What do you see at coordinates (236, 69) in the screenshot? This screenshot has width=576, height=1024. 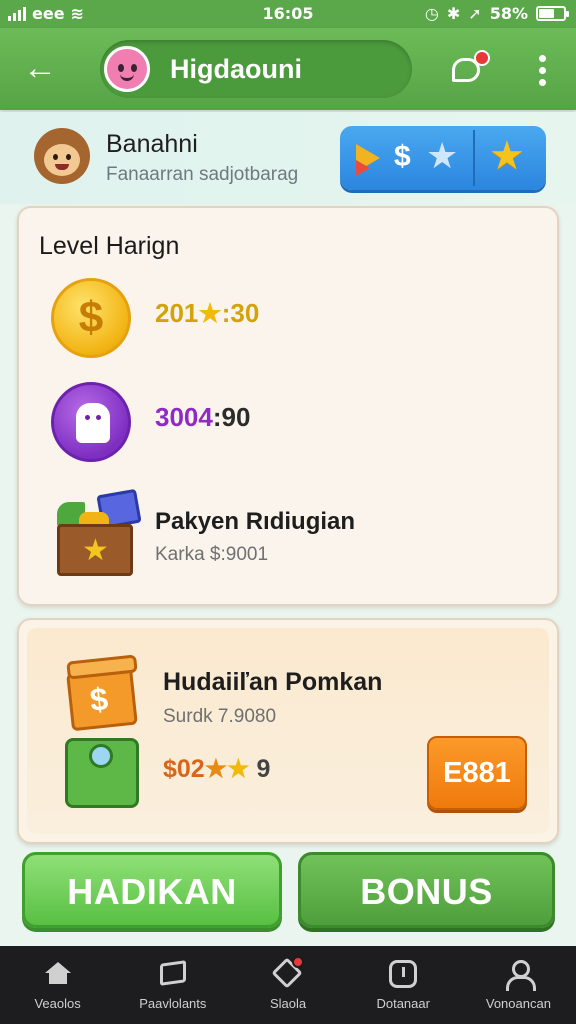 I see `app-title: Higdaouni` at bounding box center [236, 69].